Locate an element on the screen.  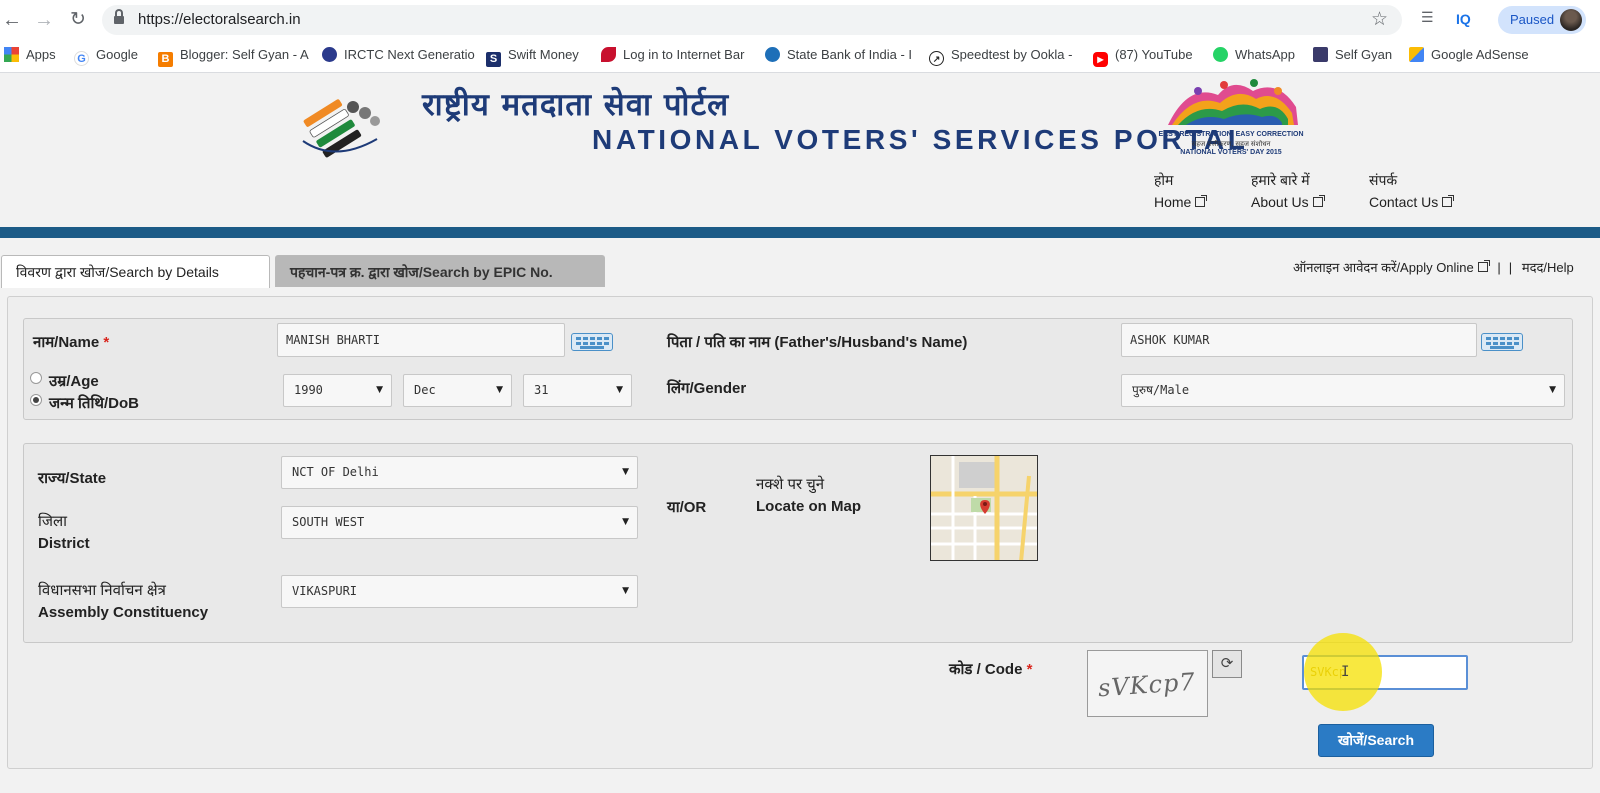
help-link: मदद/Help is located at coordinates (1548, 267).